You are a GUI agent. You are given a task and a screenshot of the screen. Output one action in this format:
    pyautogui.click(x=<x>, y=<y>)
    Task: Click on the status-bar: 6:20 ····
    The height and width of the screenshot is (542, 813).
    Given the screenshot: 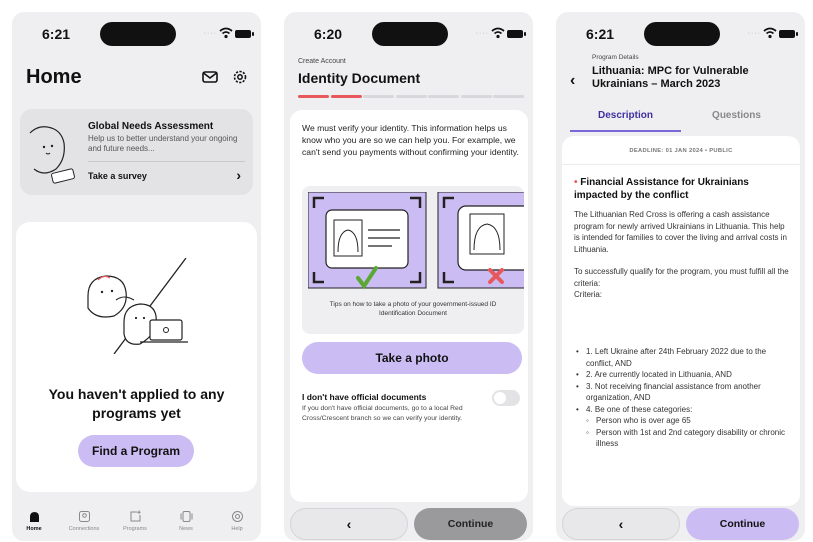 What is the action you would take?
    pyautogui.click(x=408, y=34)
    